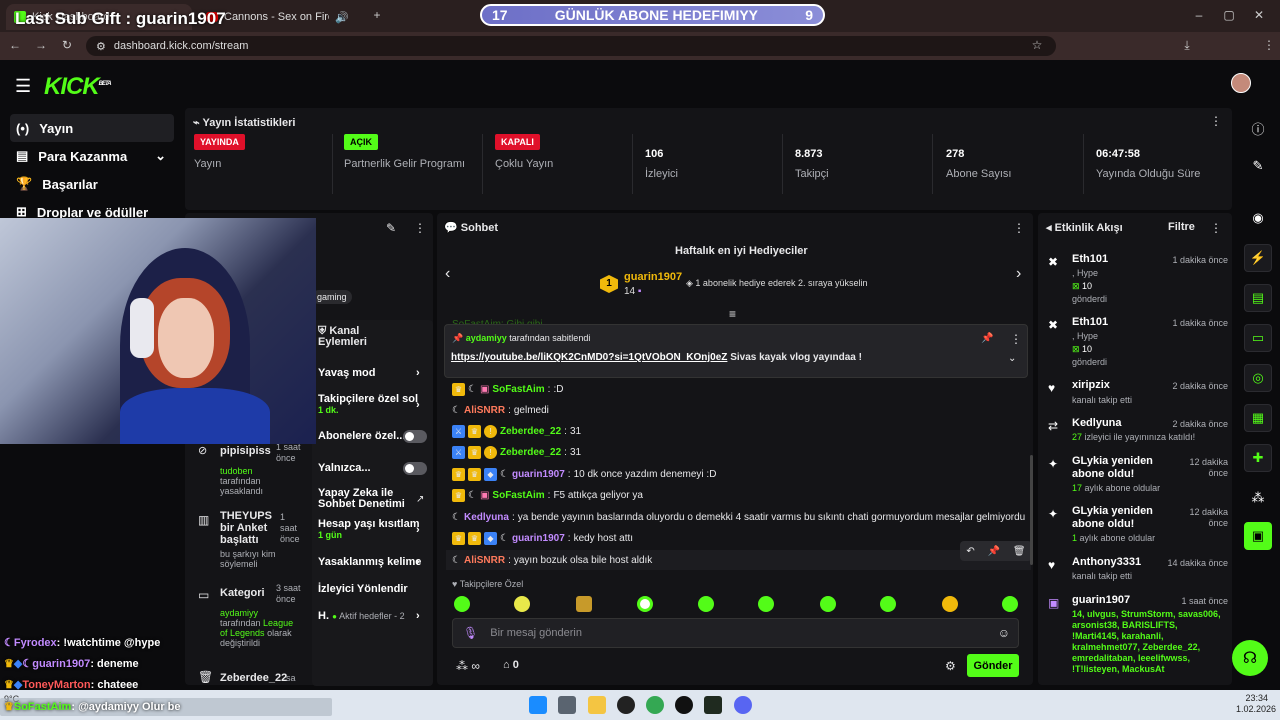  What do you see at coordinates (204, 520) in the screenshot?
I see `poll-icon: ▥` at bounding box center [204, 520].